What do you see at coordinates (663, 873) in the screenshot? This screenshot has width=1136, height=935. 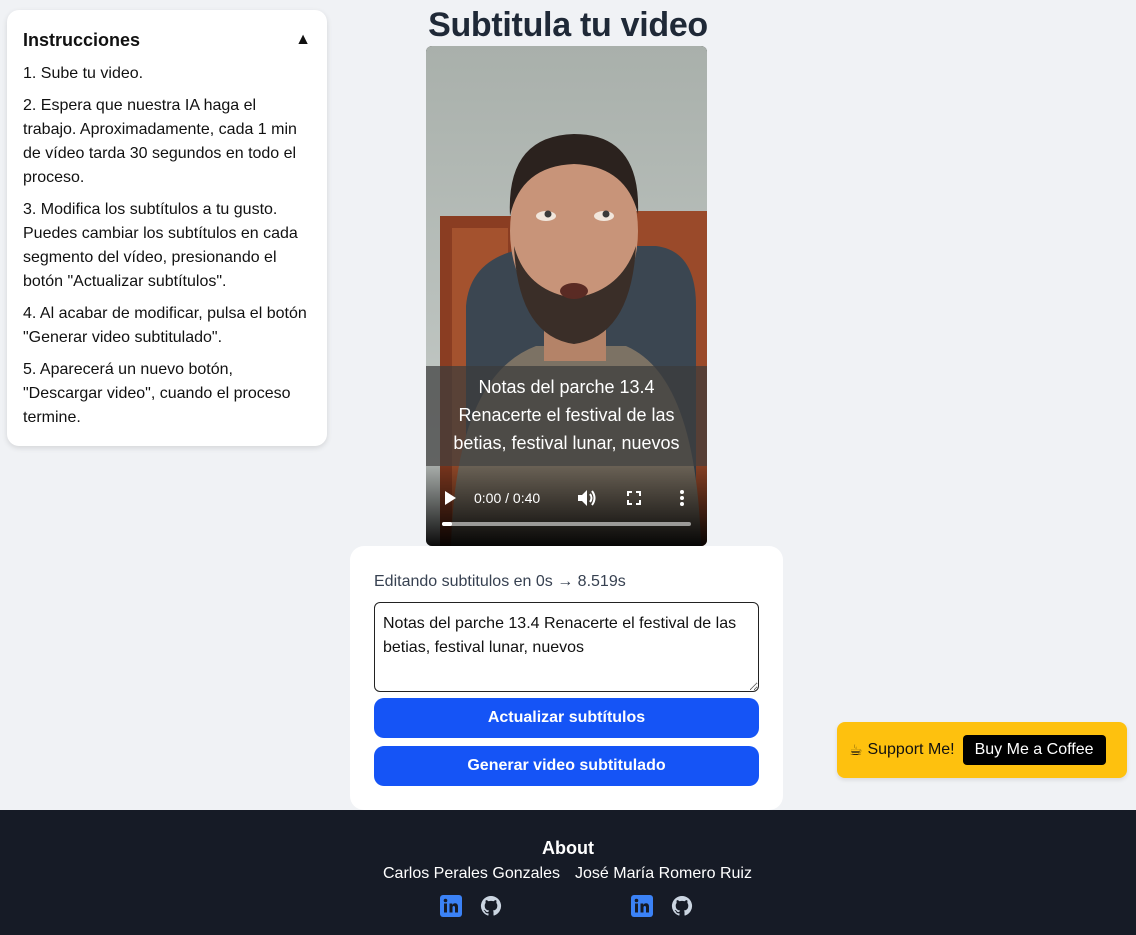 I see `author-name: José María Romero Ruiz` at bounding box center [663, 873].